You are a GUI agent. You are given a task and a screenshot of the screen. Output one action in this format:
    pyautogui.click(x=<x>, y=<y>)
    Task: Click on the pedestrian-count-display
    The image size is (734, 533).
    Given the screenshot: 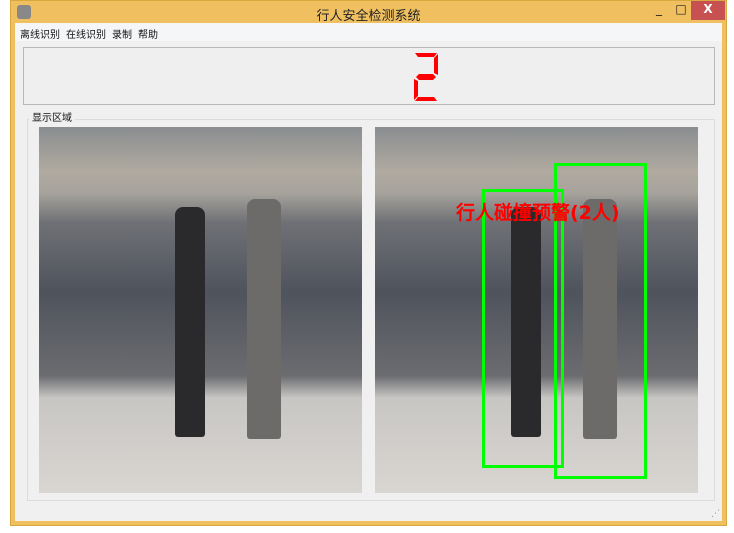 What is the action you would take?
    pyautogui.click(x=369, y=76)
    